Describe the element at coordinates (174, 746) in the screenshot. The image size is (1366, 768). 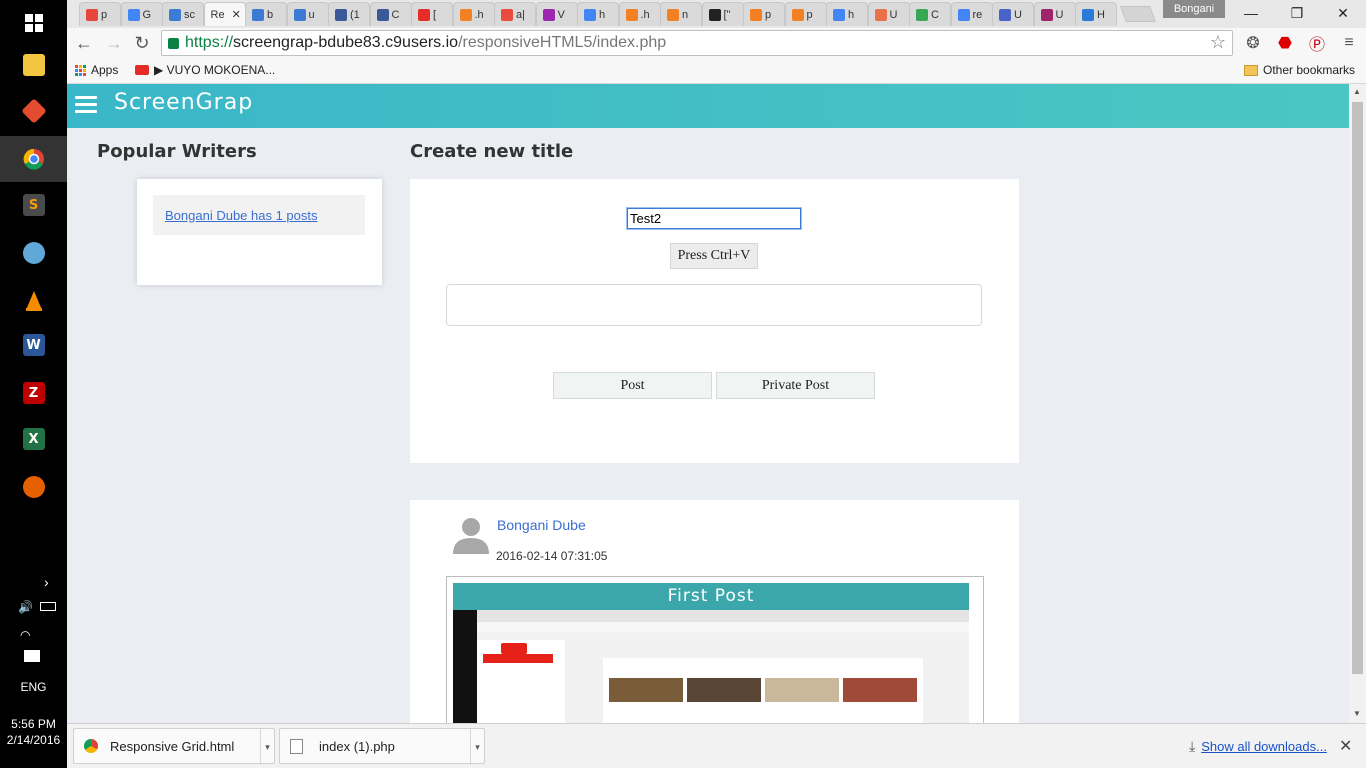
I see `download-item-1: Responsive Grid.html ▾` at that location.